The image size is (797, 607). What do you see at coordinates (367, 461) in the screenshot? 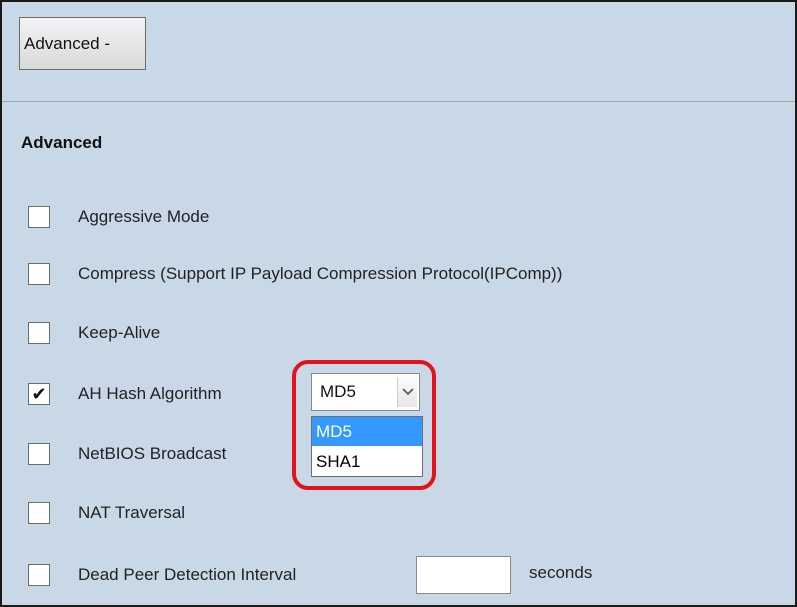
I see `option-sha1: SHA1` at bounding box center [367, 461].